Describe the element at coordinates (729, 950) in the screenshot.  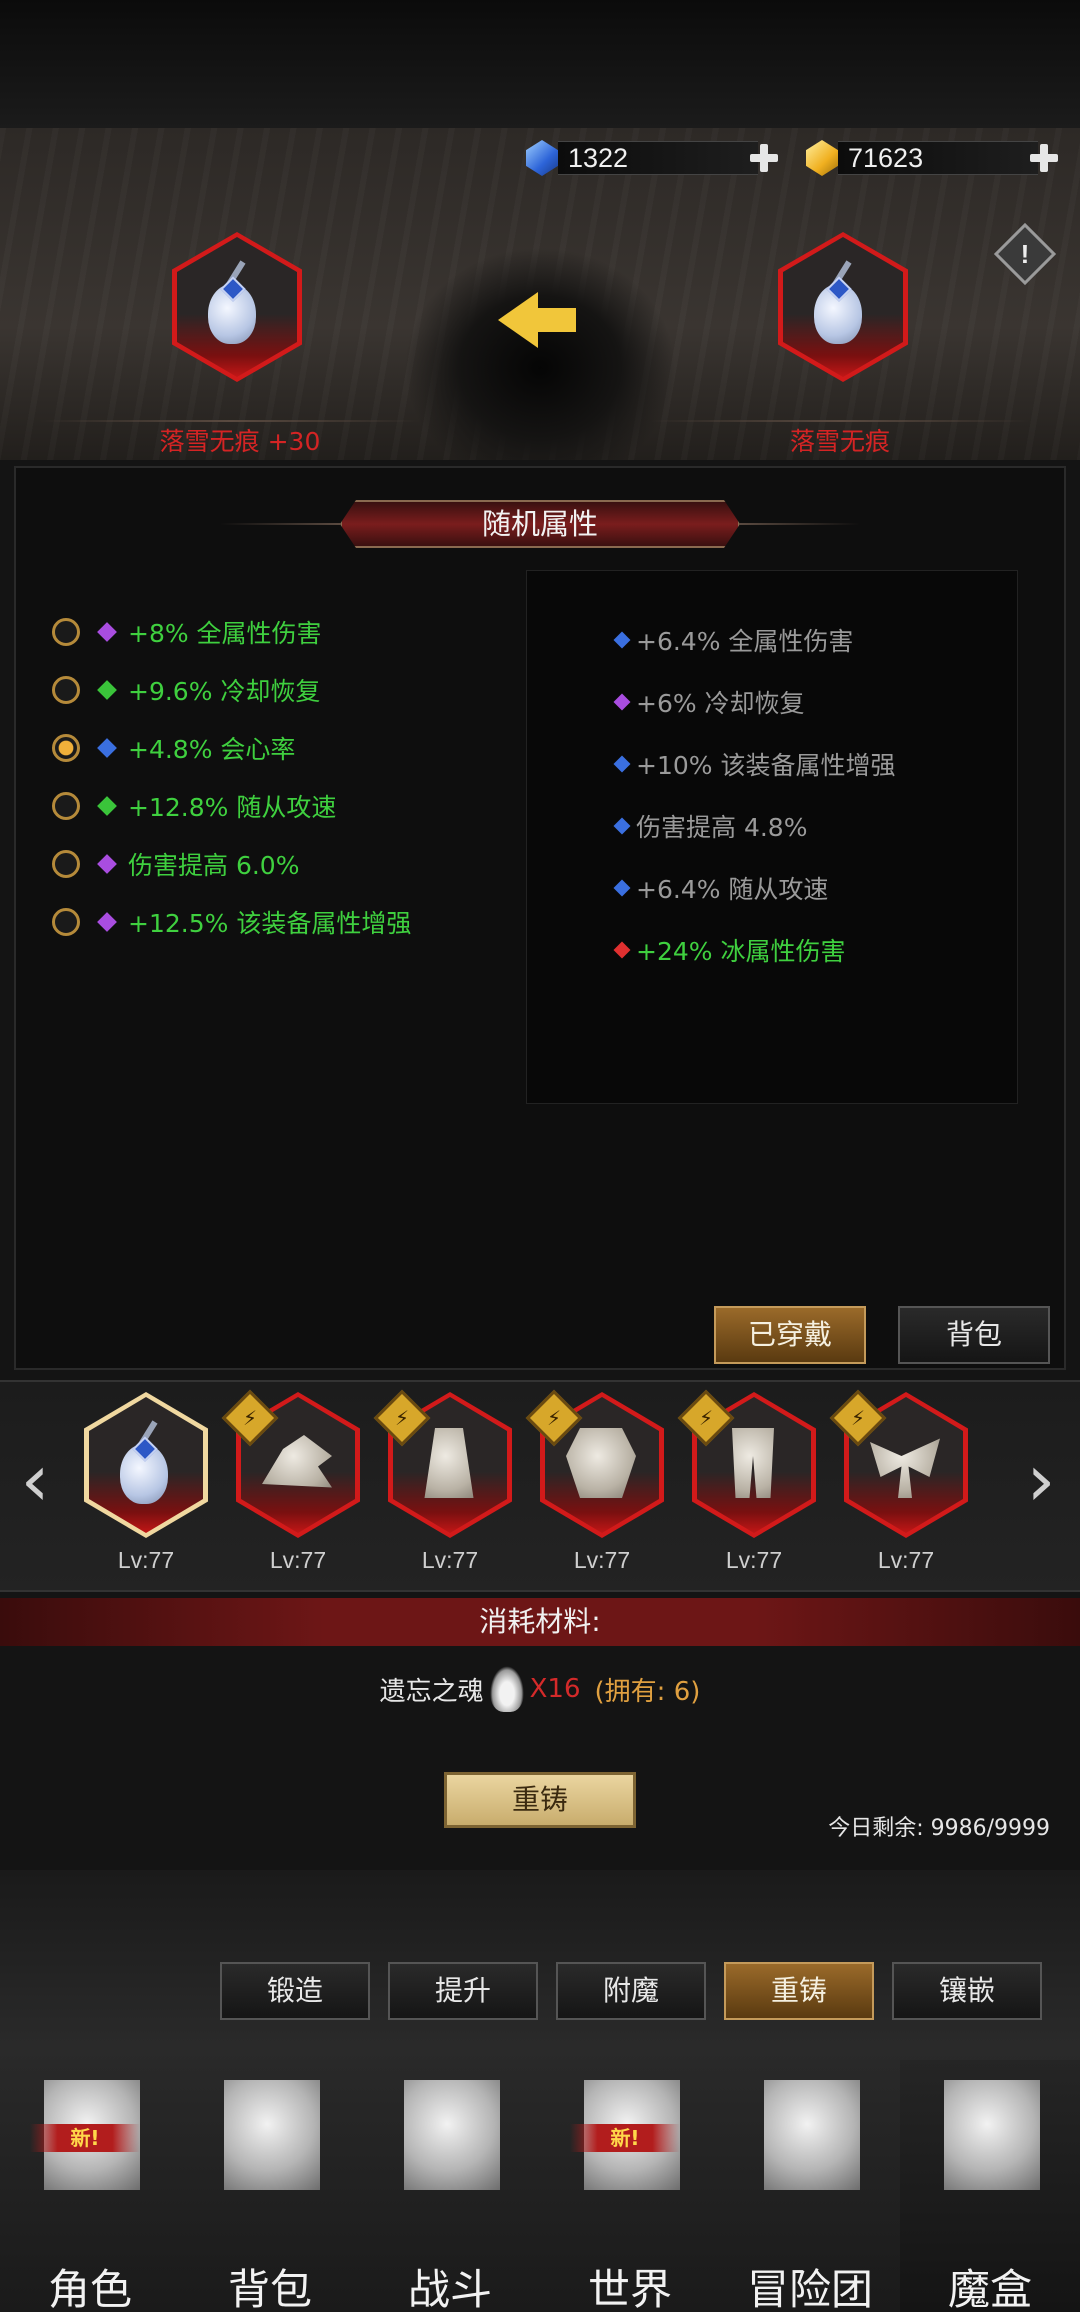
I see `new-attribute-row: +24% 冰属性伤害` at that location.